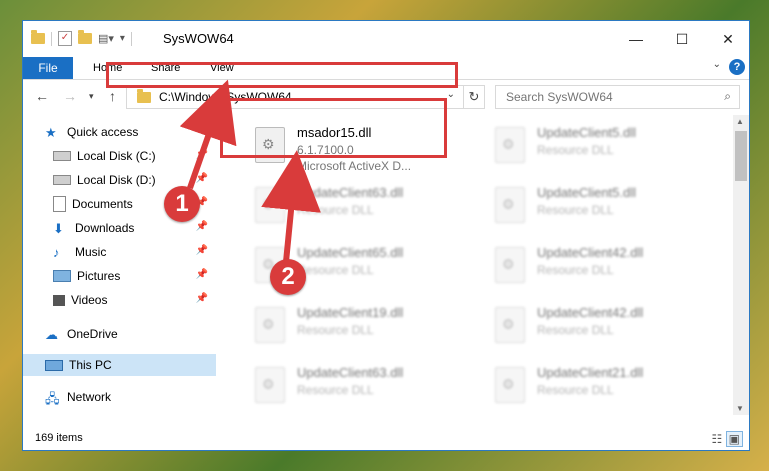  What do you see at coordinates (112, 96) in the screenshot?
I see `up-arrow-icon: ↑` at bounding box center [112, 96].